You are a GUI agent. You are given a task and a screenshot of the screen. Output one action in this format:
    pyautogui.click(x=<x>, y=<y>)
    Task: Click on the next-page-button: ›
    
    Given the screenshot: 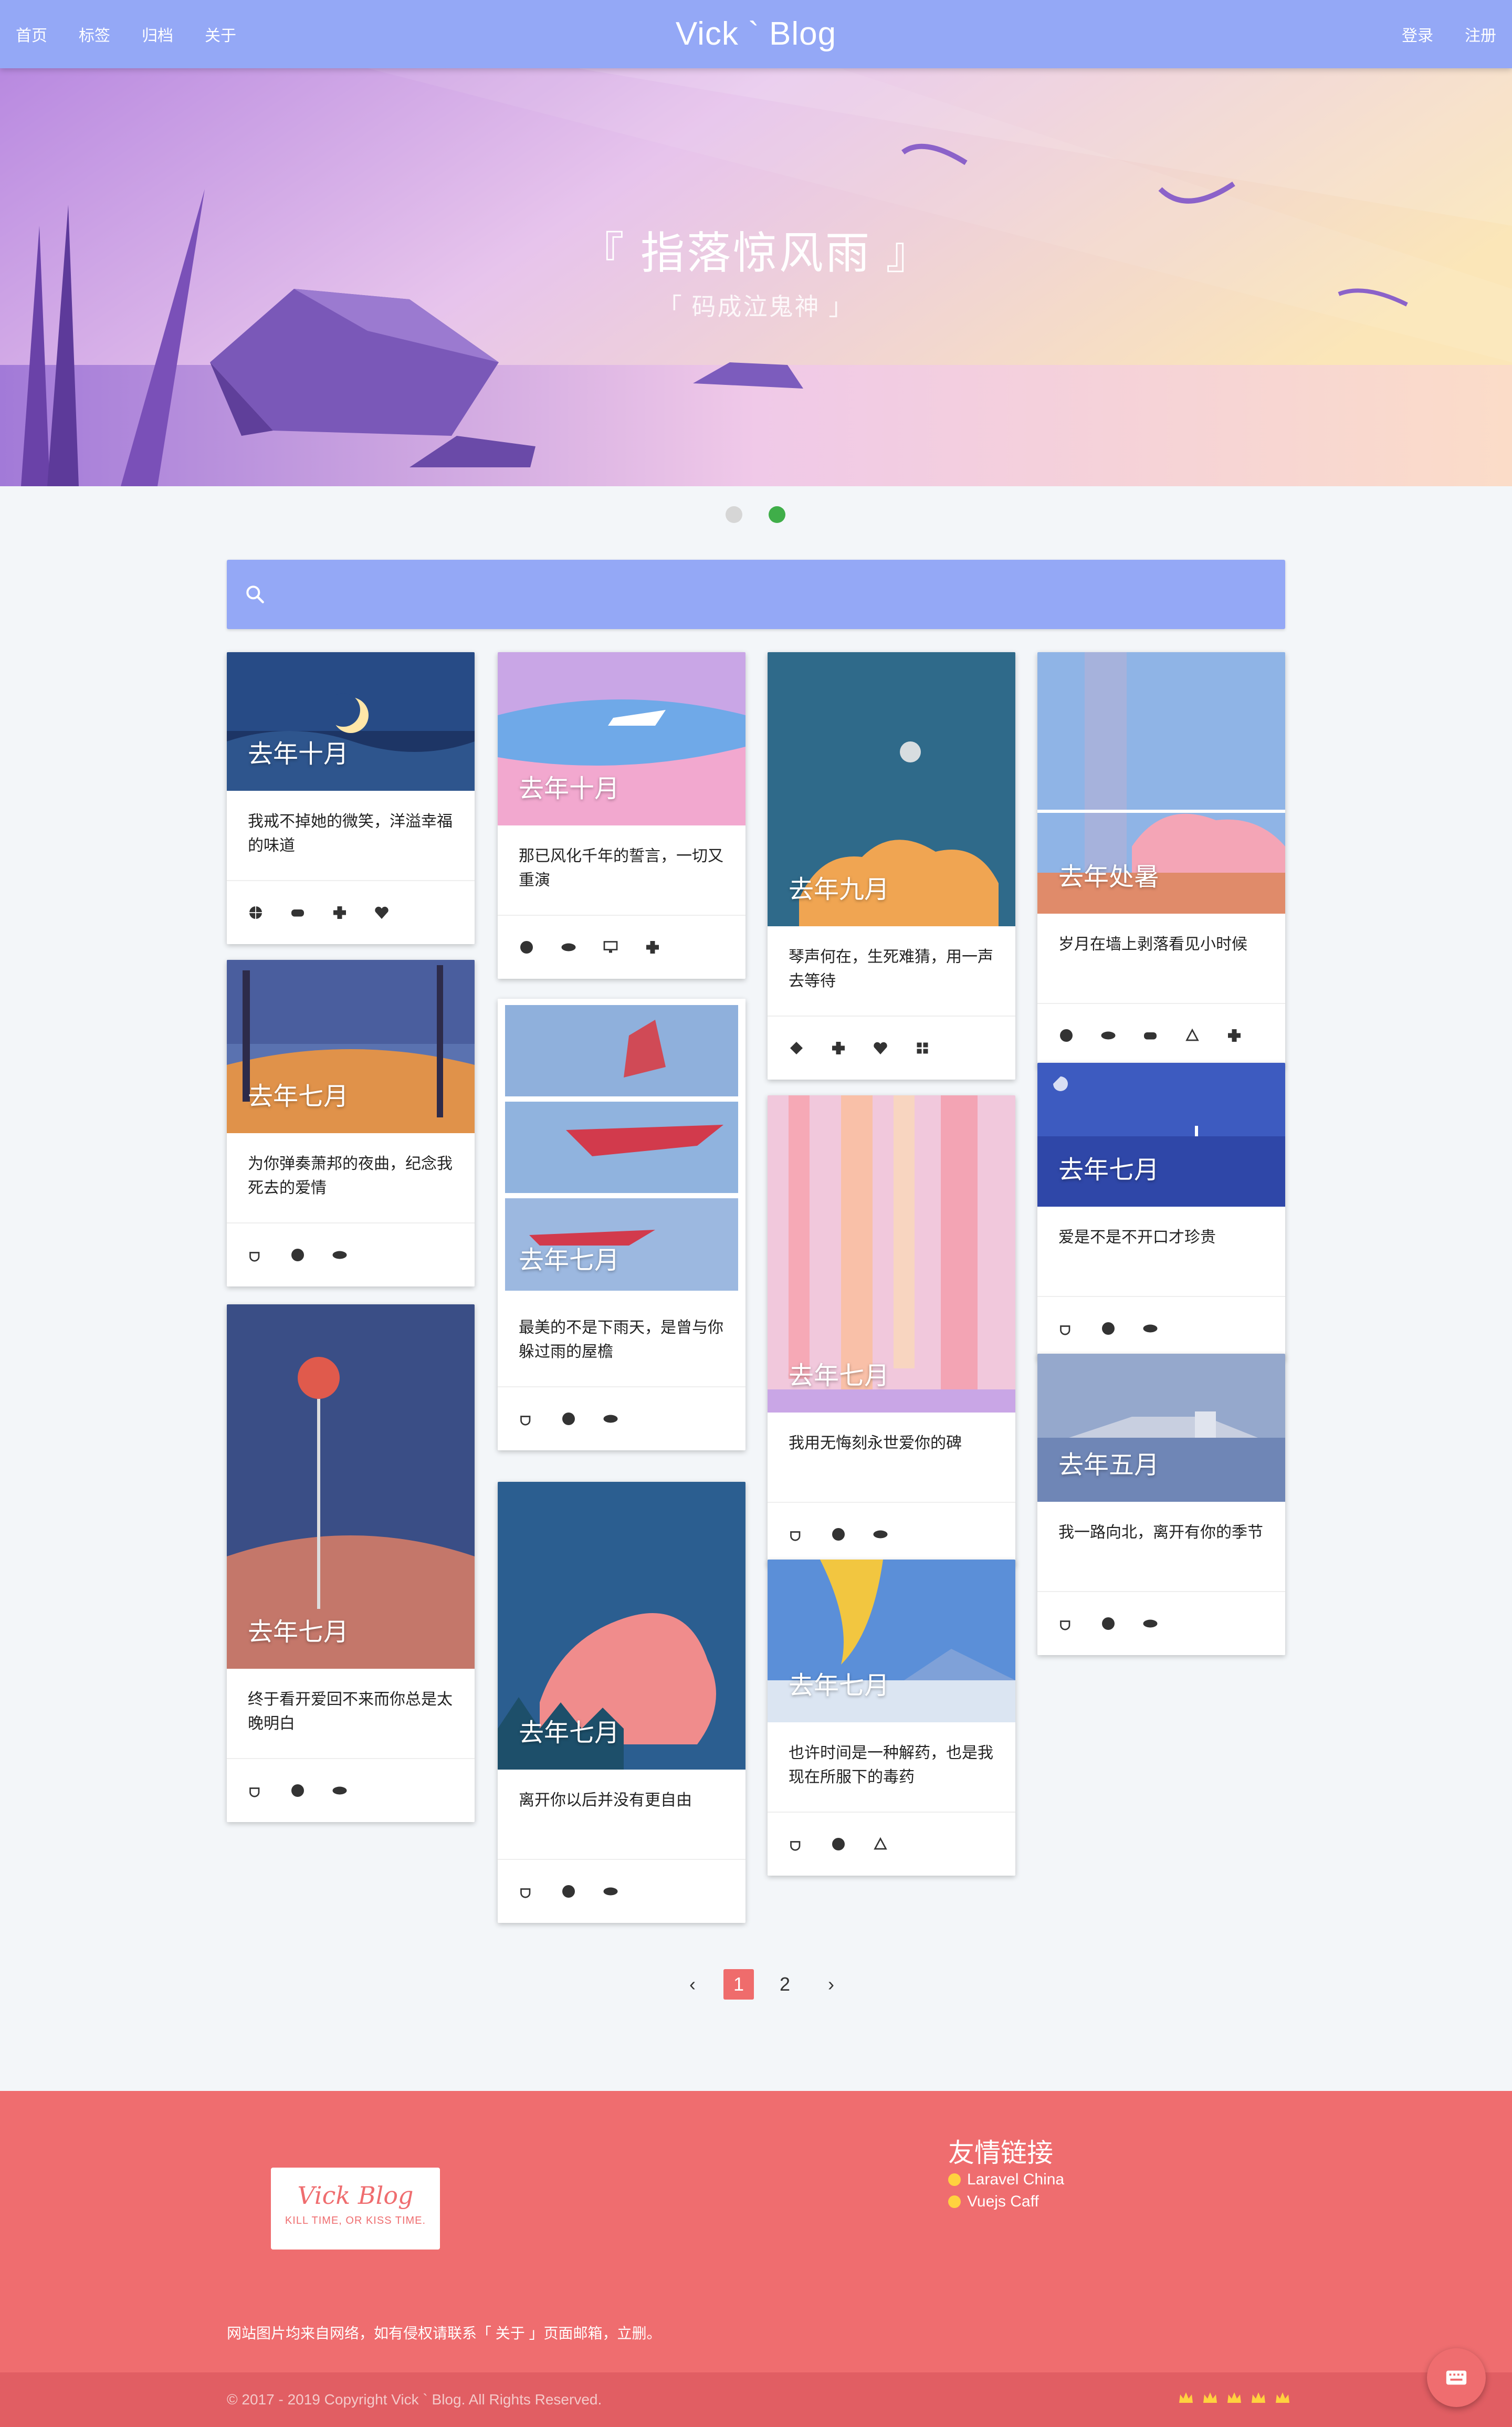 What is the action you would take?
    pyautogui.click(x=831, y=1984)
    